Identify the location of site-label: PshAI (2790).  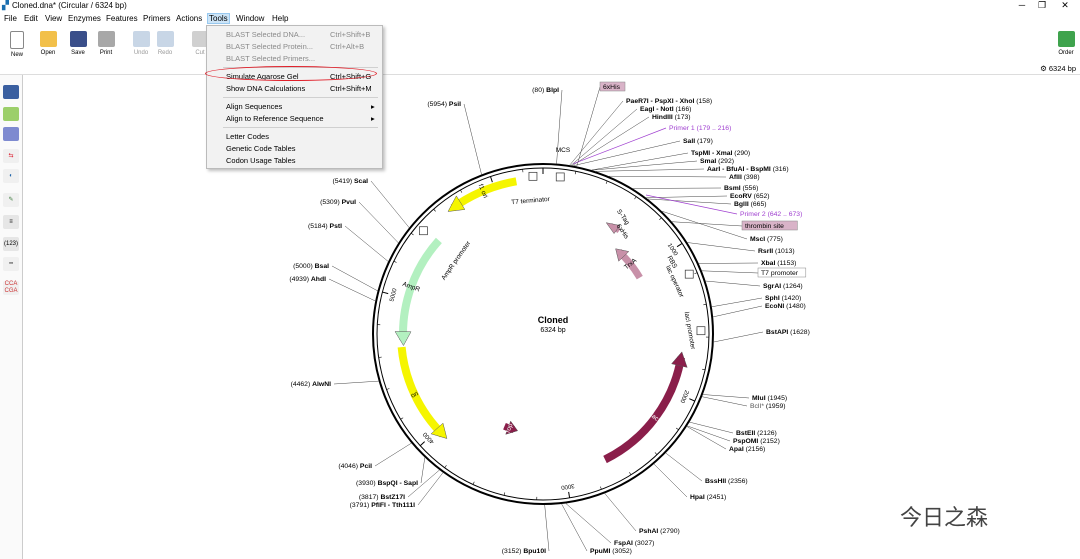
(659, 531).